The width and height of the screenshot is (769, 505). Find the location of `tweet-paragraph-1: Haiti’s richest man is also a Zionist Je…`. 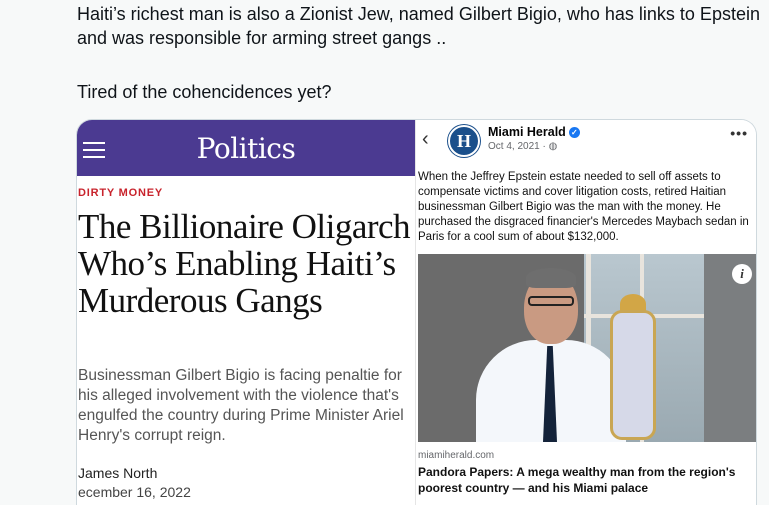

tweet-paragraph-1: Haiti’s richest man is also a Zionist Je… is located at coordinates (418, 26).